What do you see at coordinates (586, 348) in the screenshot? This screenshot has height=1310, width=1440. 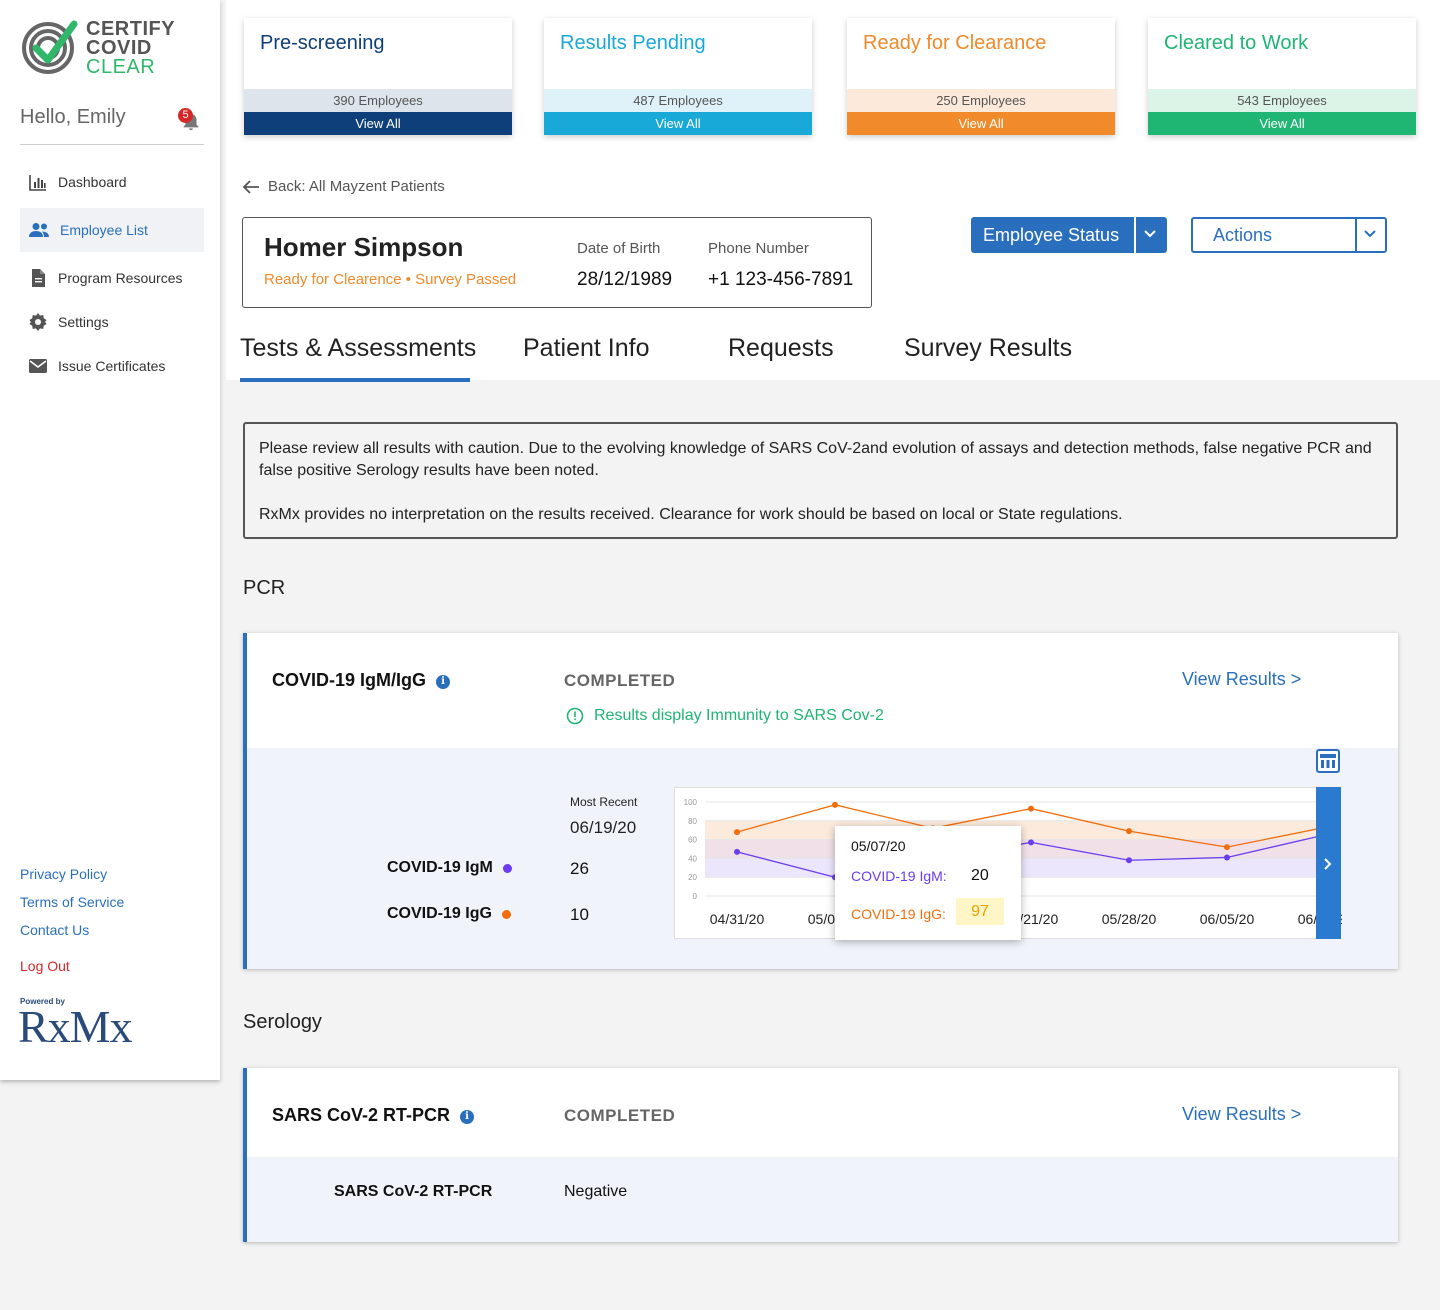 I see `tab-patient-info: Patient Info` at bounding box center [586, 348].